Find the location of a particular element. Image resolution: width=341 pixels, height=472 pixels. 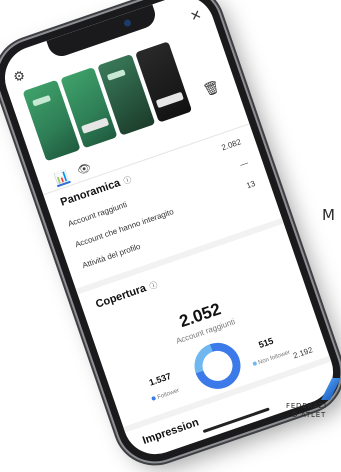

eye-icon: 👁 is located at coordinates (83, 169).